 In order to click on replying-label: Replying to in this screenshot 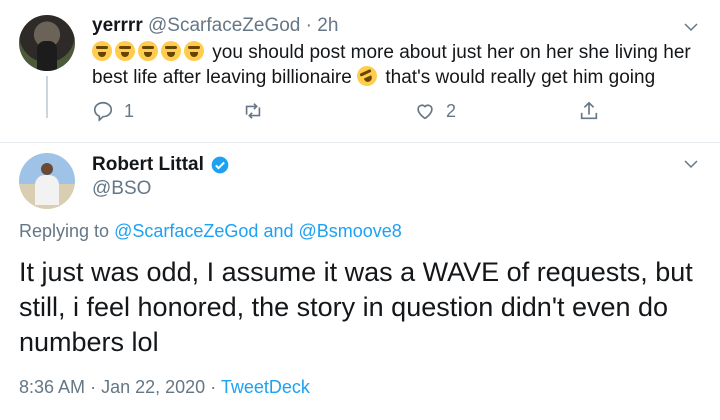, I will do `click(64, 231)`.